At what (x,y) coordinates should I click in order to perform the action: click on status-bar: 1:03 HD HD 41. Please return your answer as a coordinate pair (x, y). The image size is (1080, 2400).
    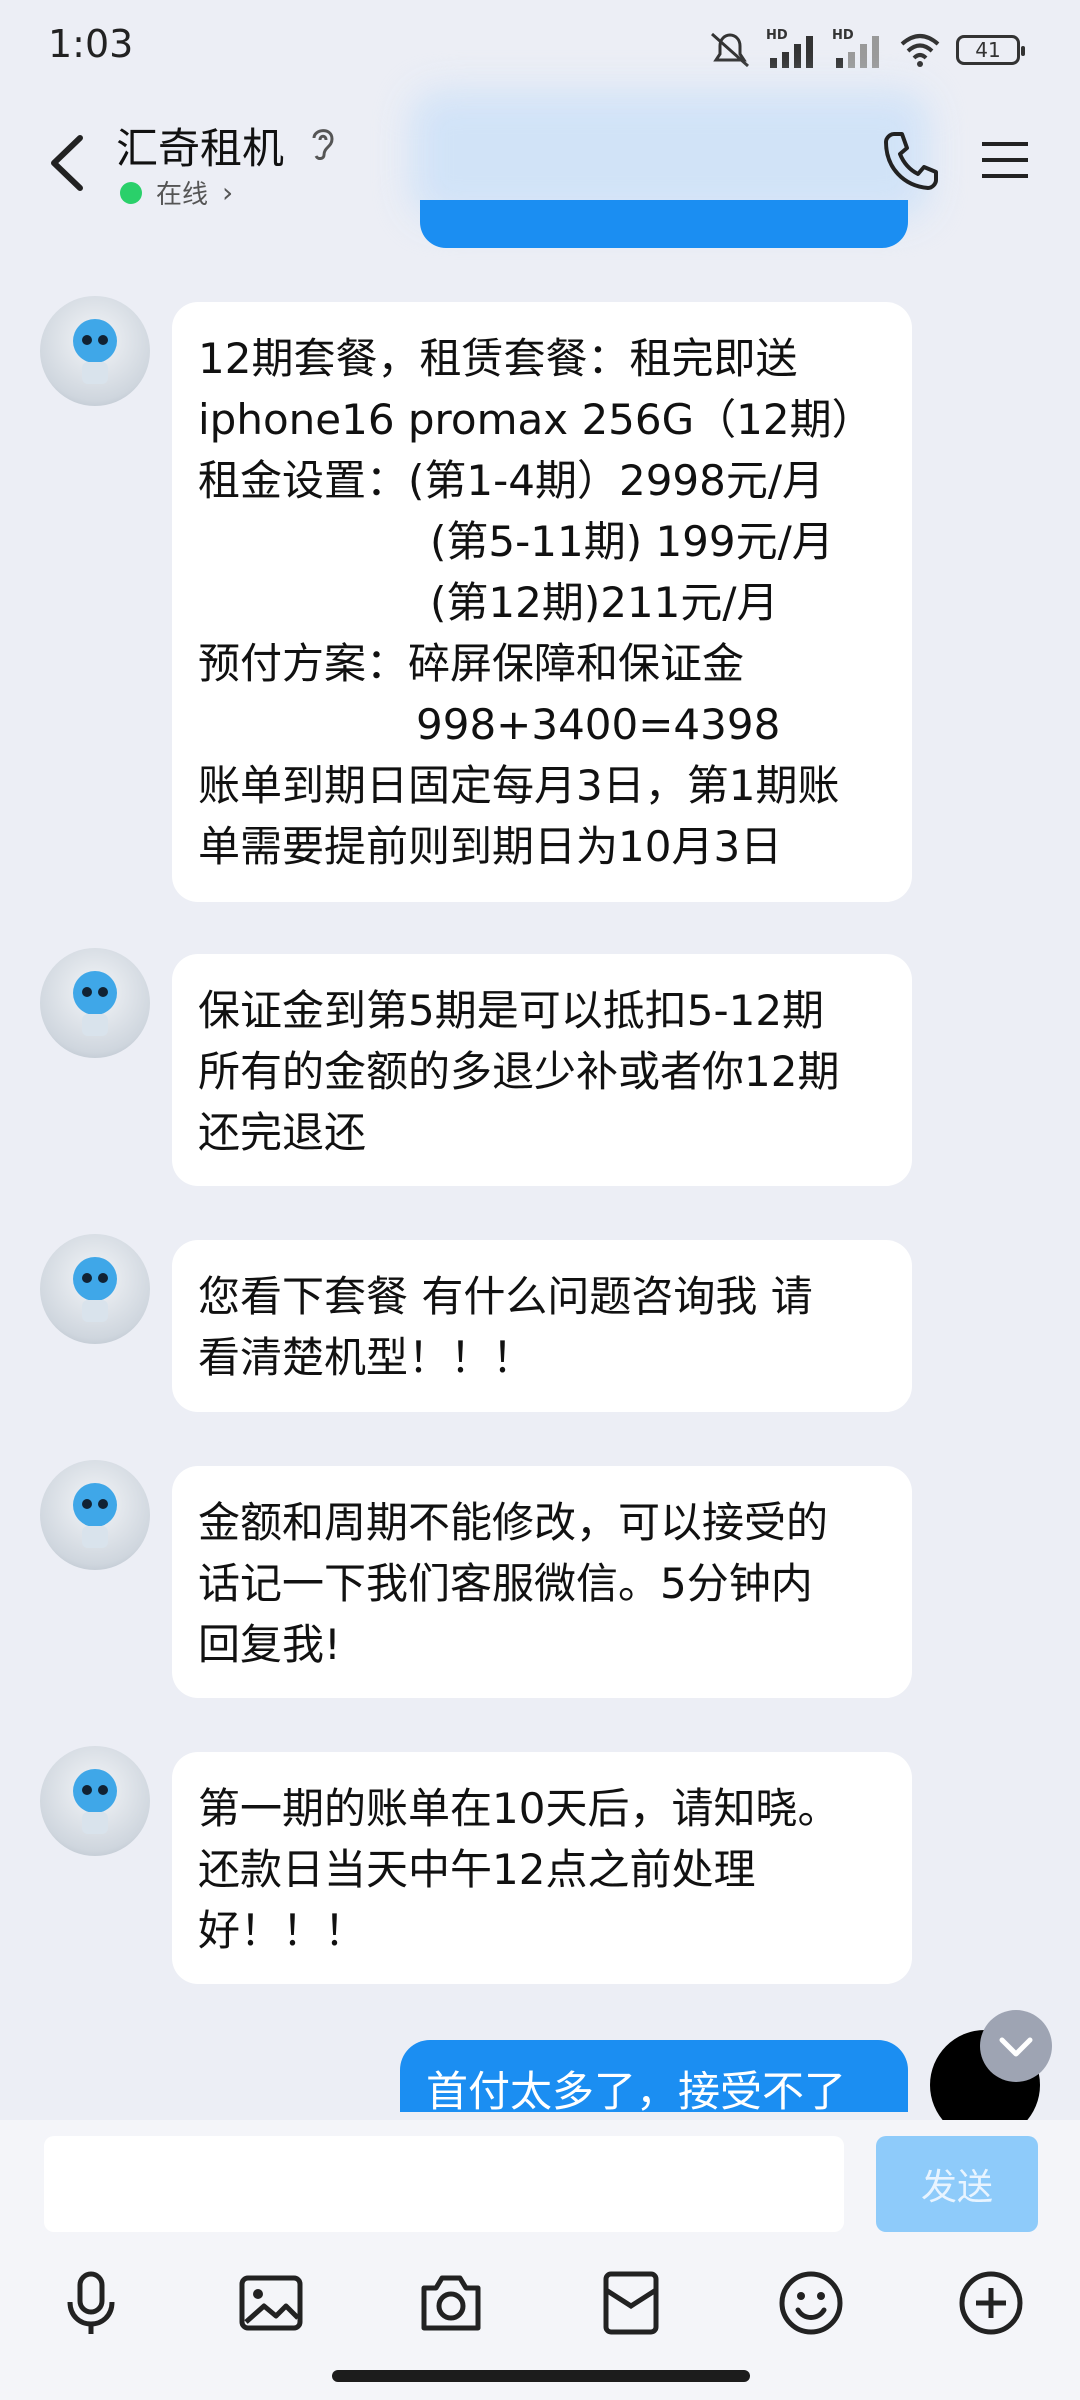
    Looking at the image, I should click on (540, 50).